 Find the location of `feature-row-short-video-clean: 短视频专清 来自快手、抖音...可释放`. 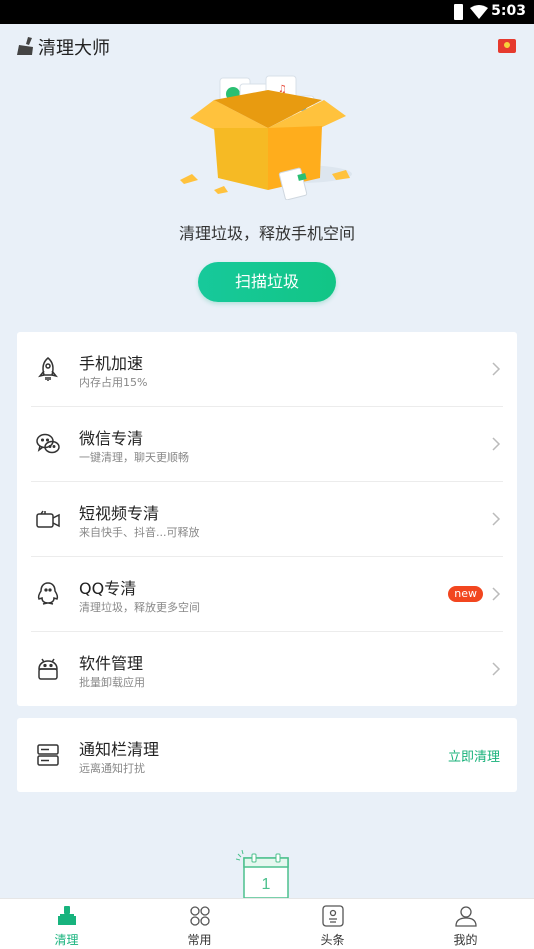

feature-row-short-video-clean: 短视频专清 来自快手、抖音...可释放 is located at coordinates (267, 519).